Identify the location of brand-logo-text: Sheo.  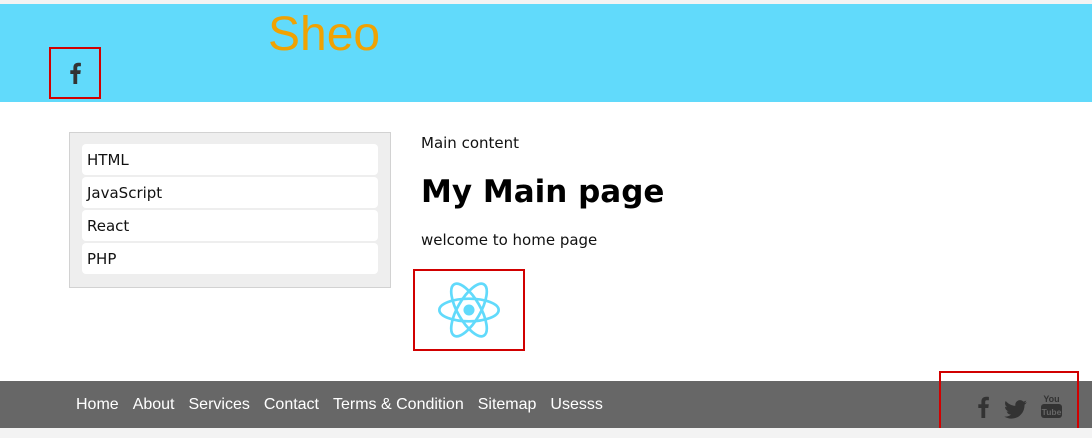
(324, 35).